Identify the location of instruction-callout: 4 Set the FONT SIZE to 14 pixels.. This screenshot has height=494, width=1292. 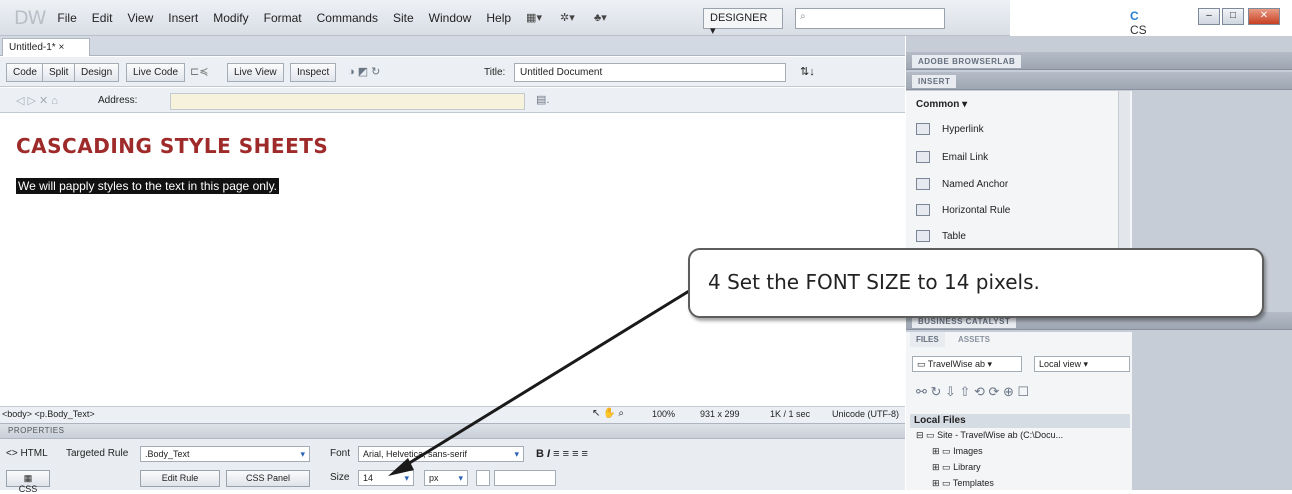
(976, 283).